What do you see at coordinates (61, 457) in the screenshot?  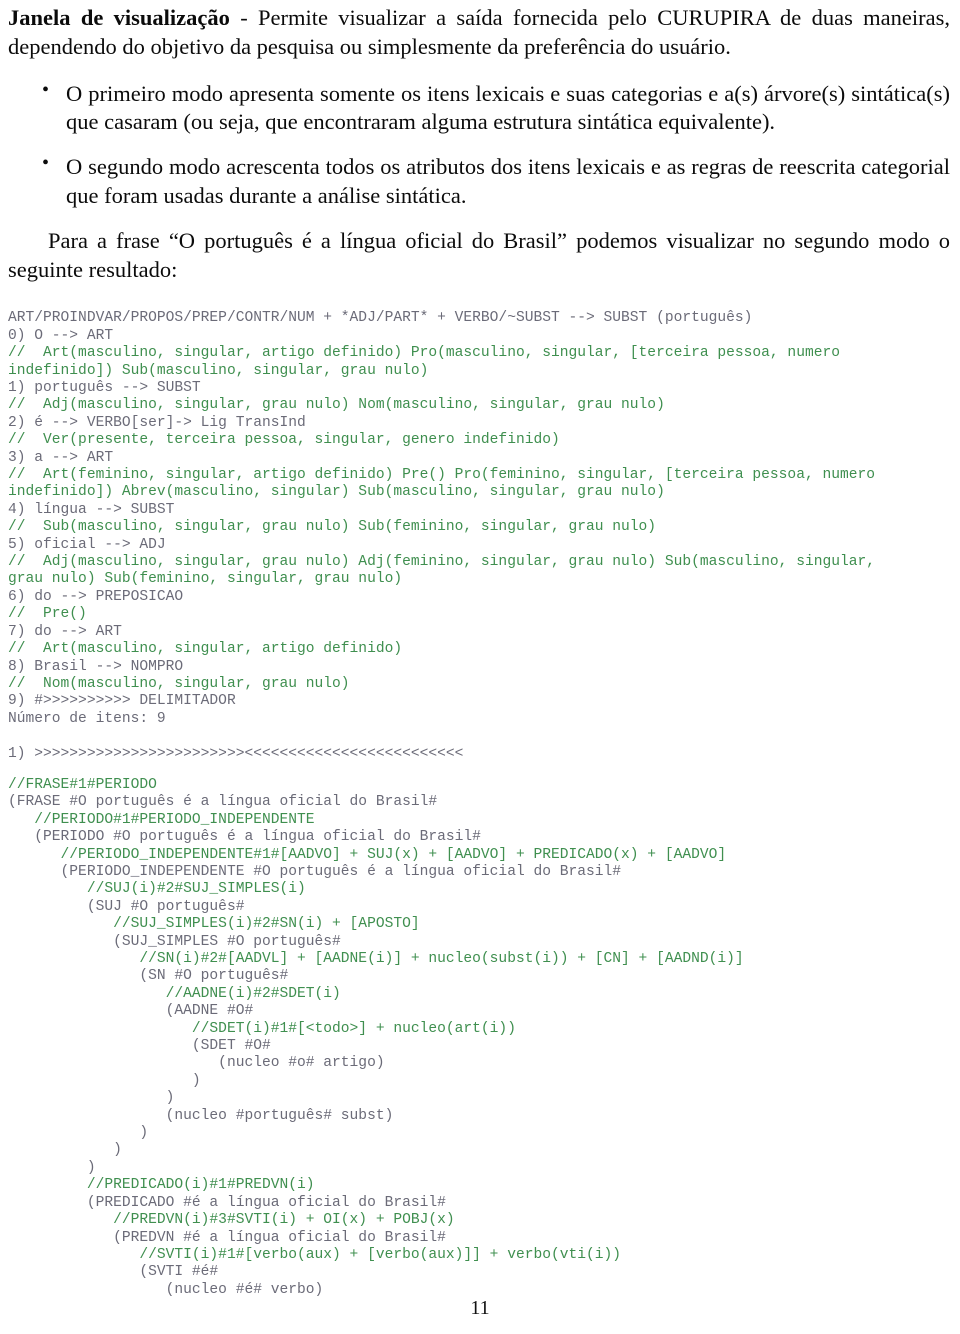 I see `code-line: 3) a --> ART` at bounding box center [61, 457].